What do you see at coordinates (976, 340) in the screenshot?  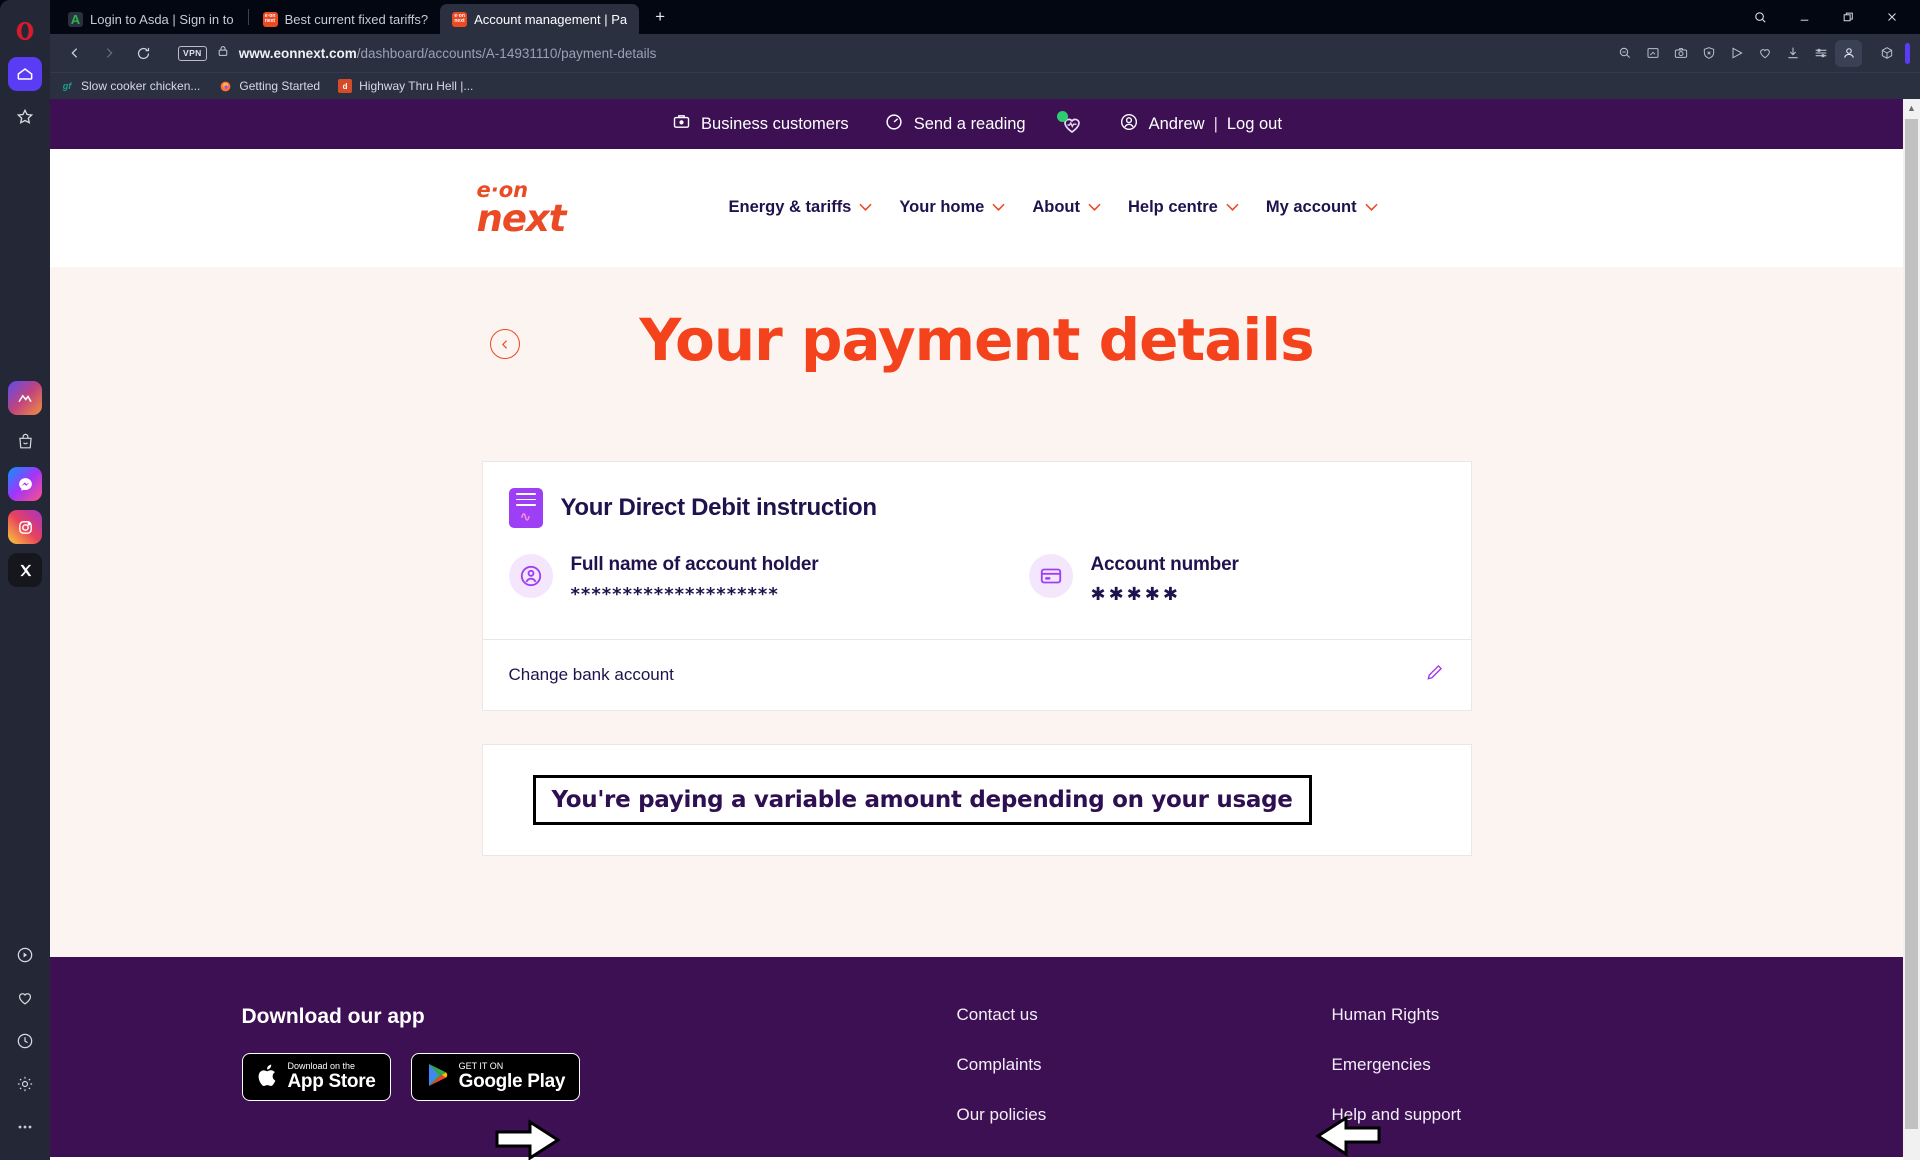 I see `page-title: Your payment details` at bounding box center [976, 340].